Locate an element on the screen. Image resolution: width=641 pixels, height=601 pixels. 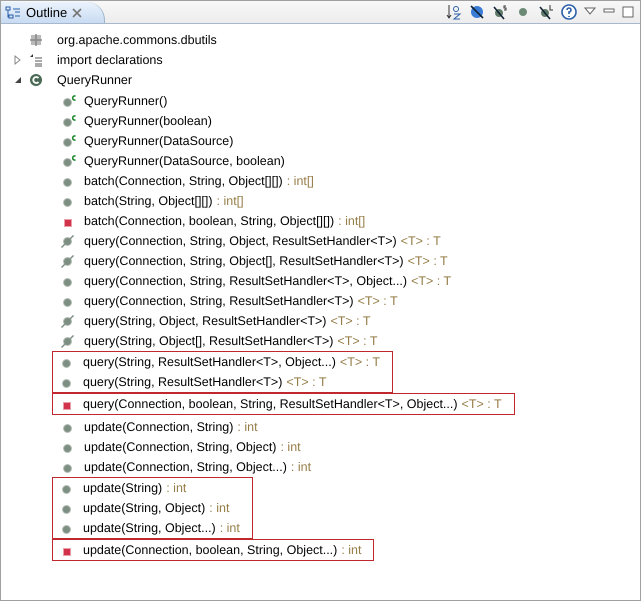
tree-item: import declarations is located at coordinates (110, 60).